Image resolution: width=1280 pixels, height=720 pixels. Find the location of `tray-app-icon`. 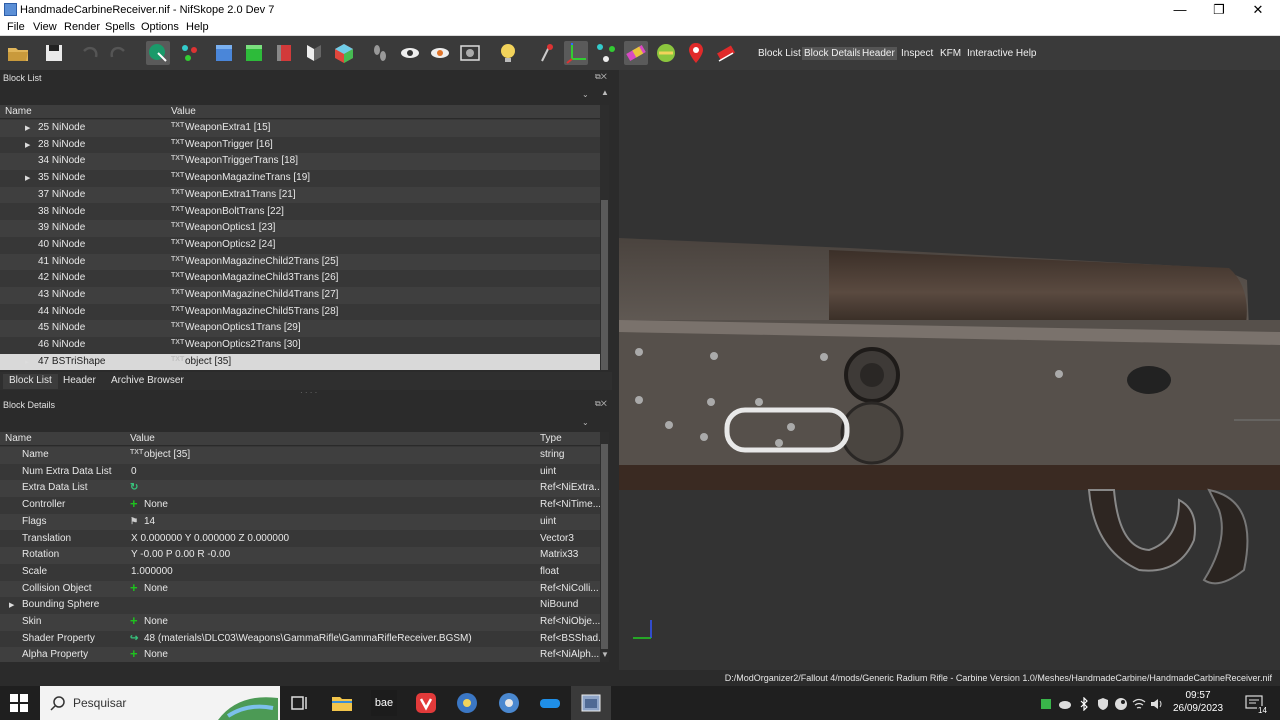

tray-app-icon is located at coordinates (1046, 704).